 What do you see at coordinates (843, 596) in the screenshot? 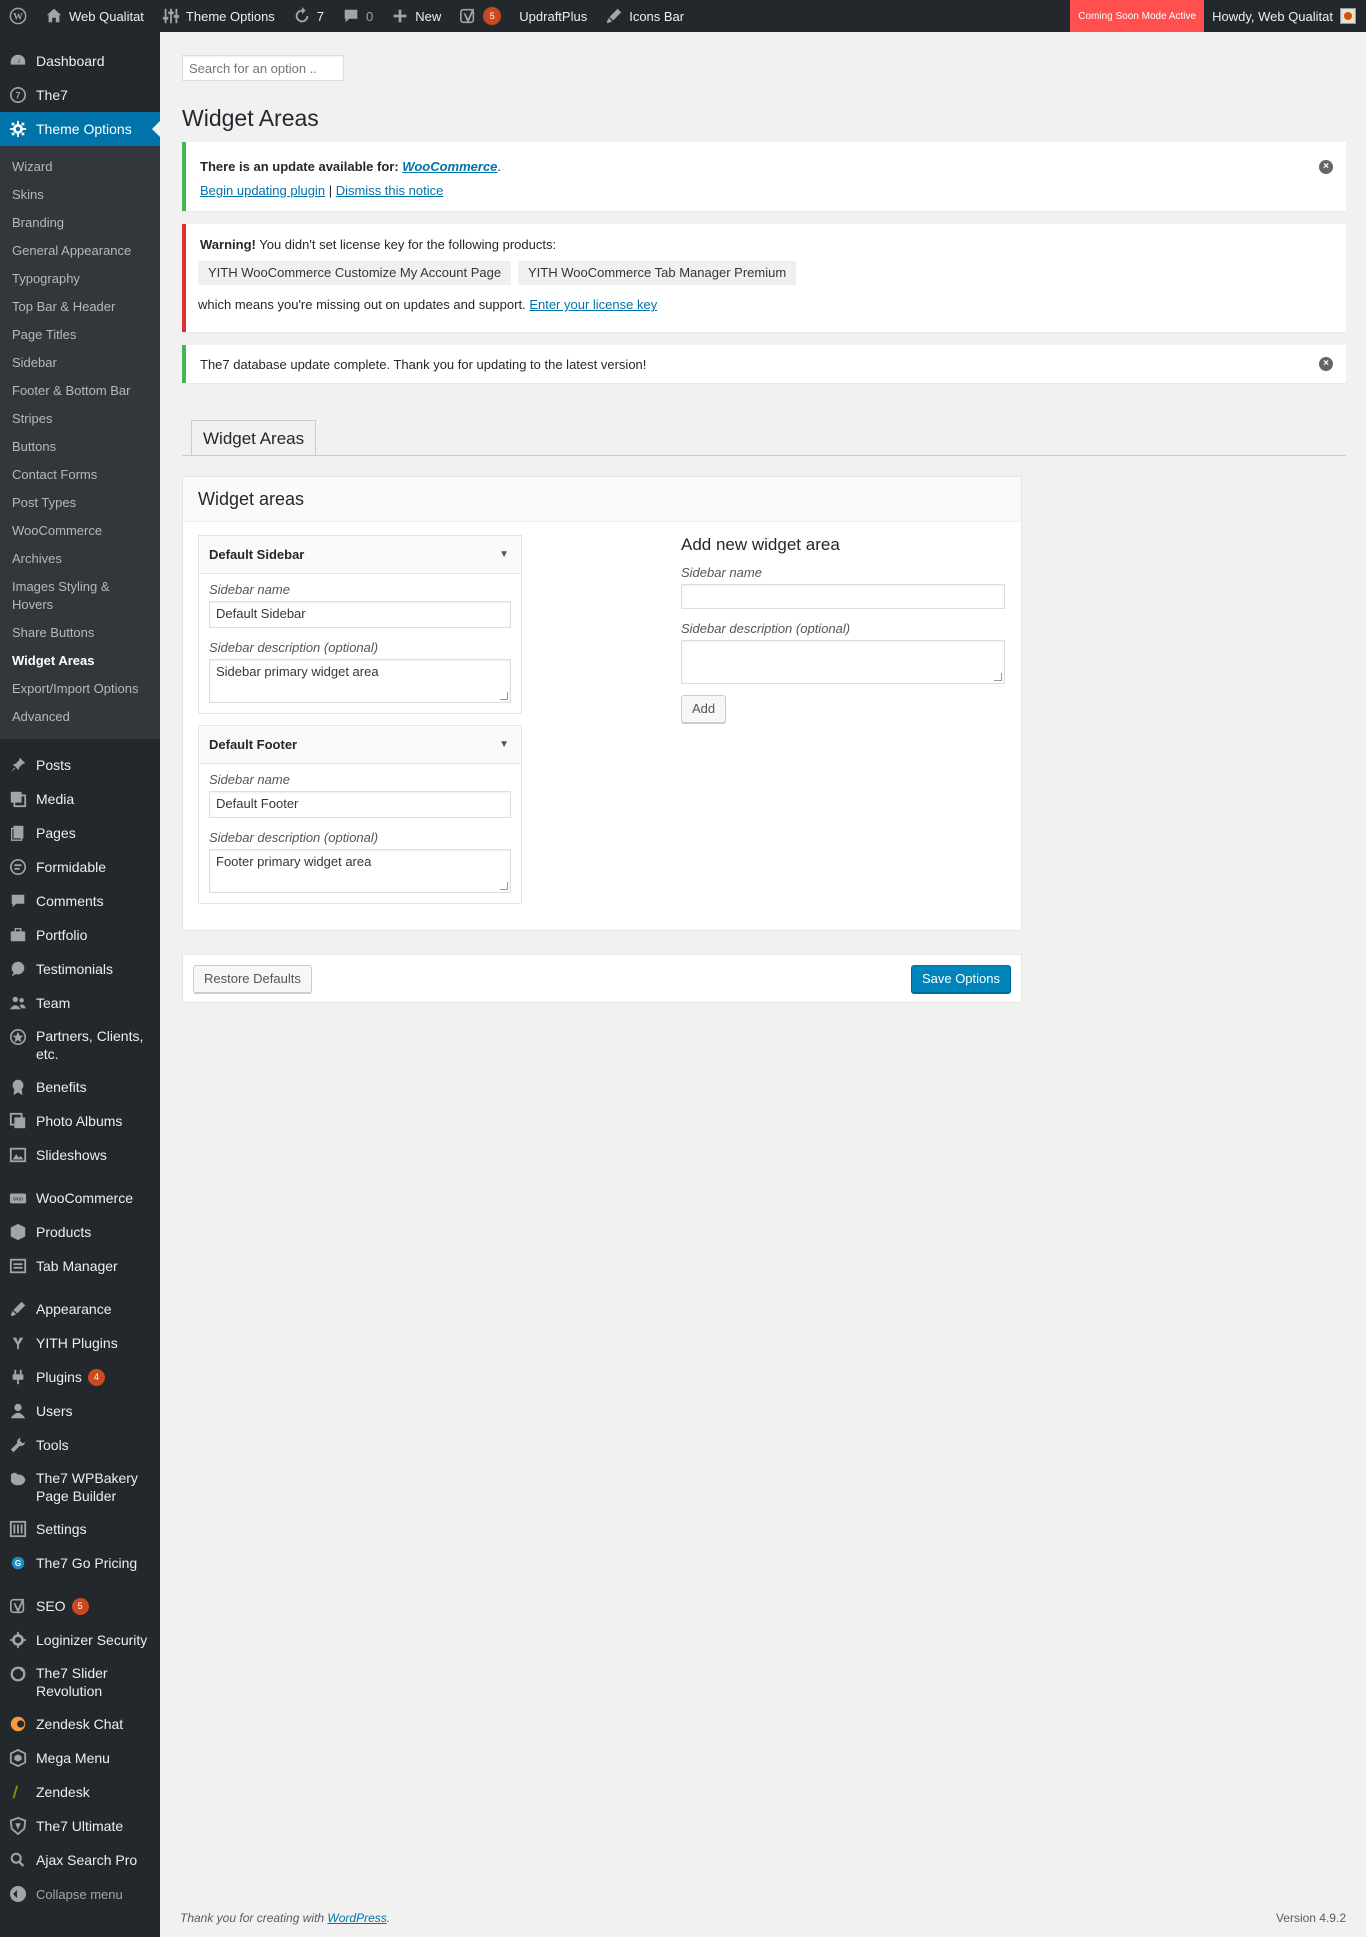
I see `new-sidebar-name-input` at bounding box center [843, 596].